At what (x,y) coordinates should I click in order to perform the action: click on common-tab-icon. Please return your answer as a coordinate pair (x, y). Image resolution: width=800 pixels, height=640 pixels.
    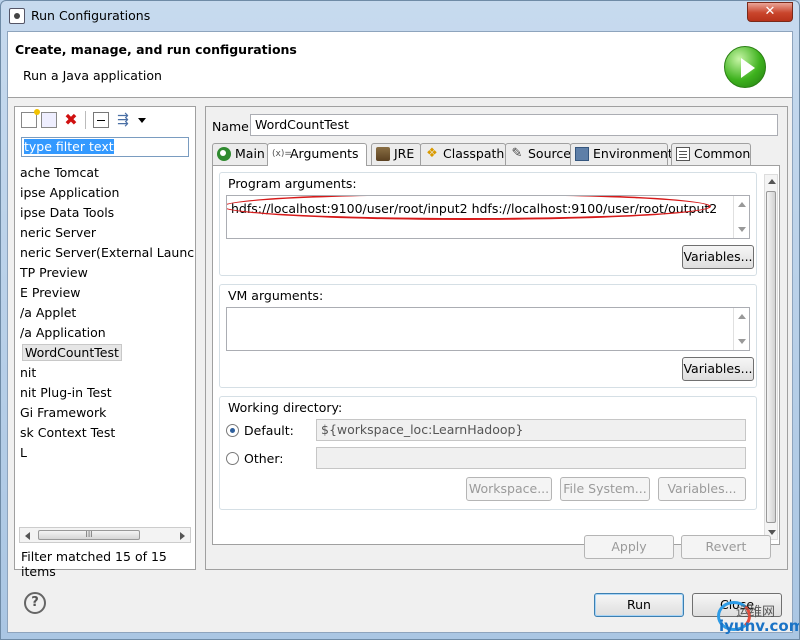
    Looking at the image, I should click on (683, 154).